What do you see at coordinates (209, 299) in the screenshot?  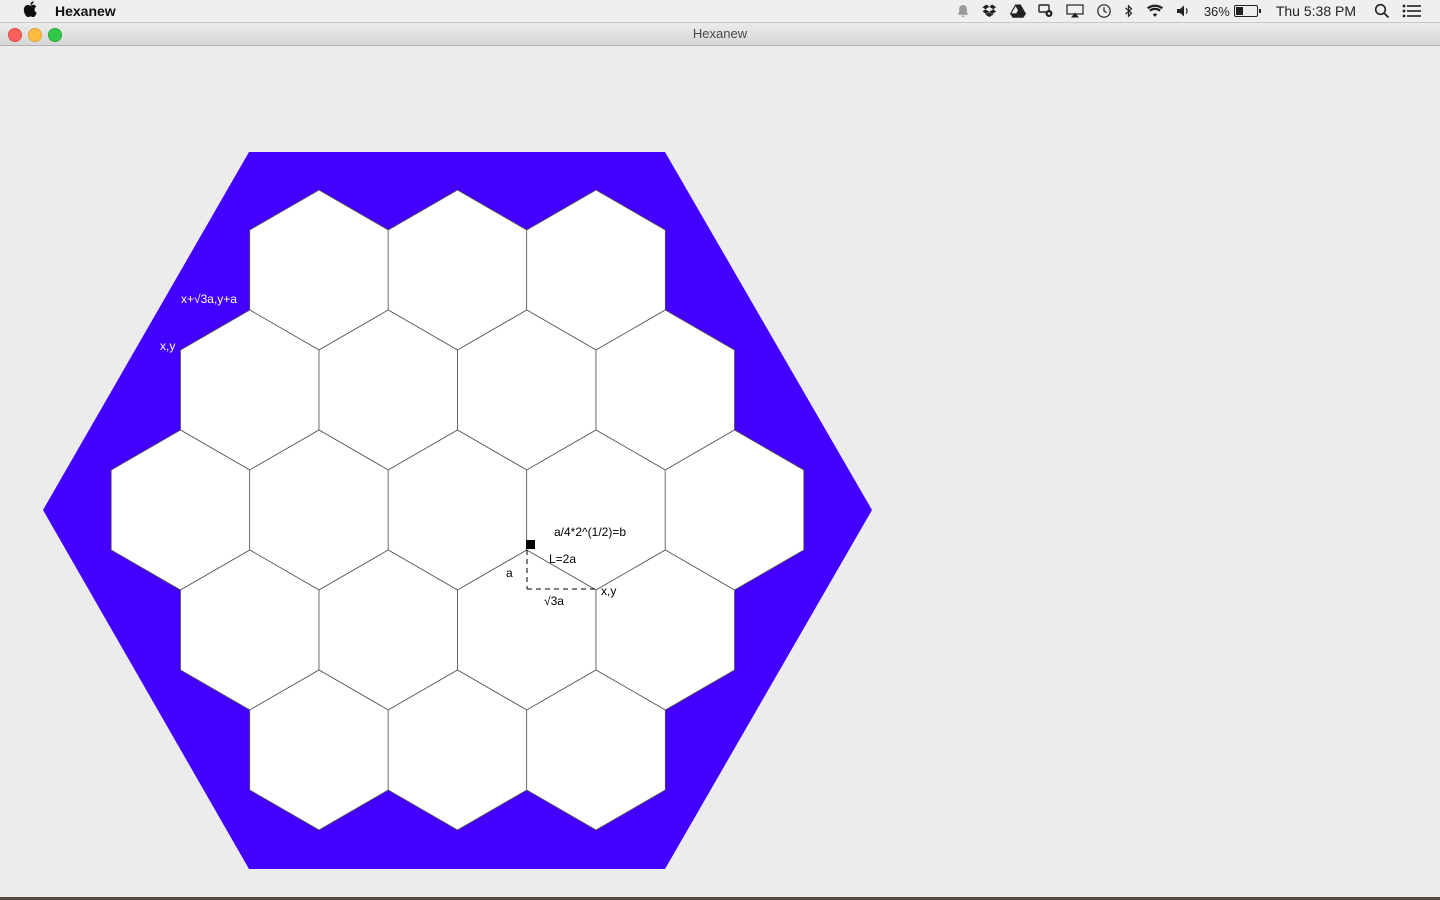 I see `corner-label-upper: x+√3a,y+a` at bounding box center [209, 299].